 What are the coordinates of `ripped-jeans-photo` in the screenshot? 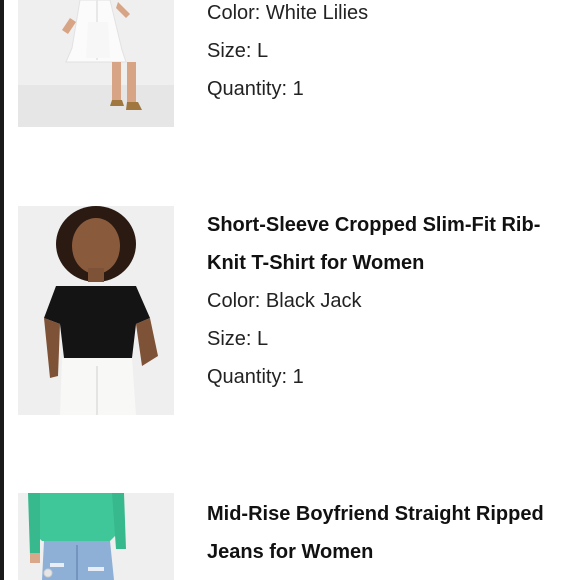 It's located at (96, 536).